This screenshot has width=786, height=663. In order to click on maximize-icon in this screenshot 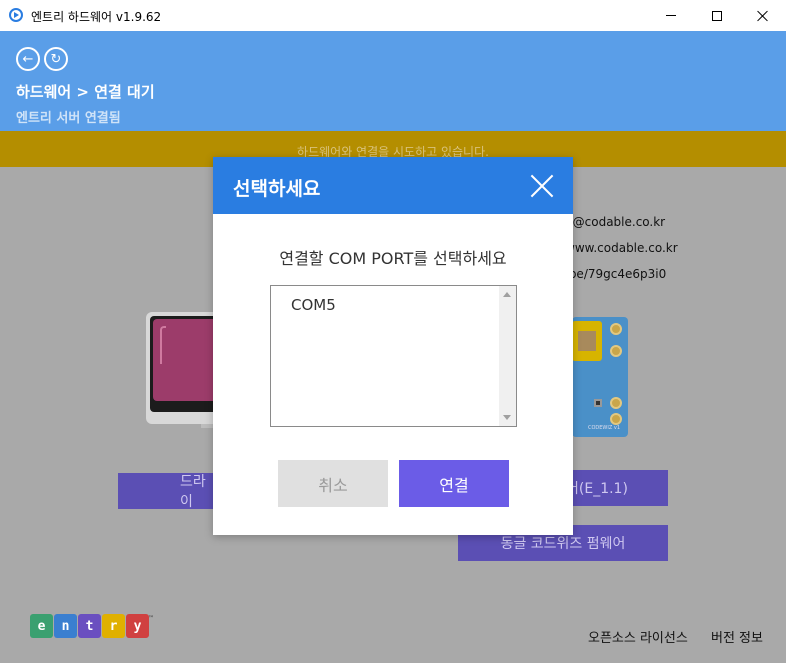, I will do `click(717, 15)`.